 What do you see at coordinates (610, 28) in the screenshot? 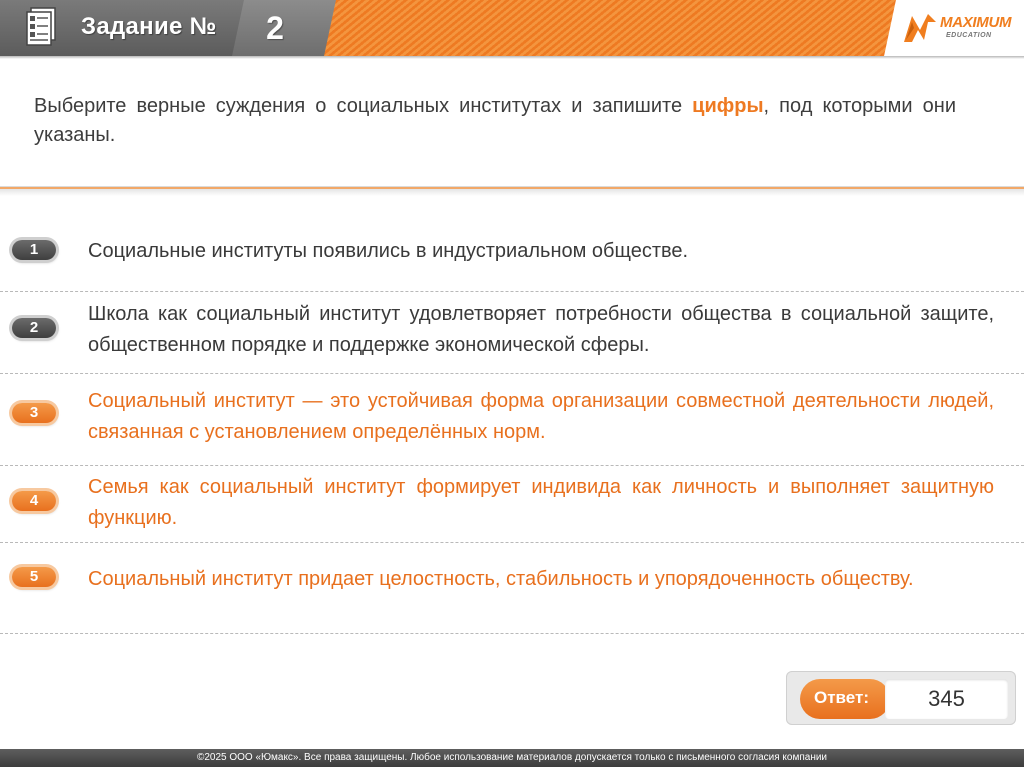
I see `header-orange-stripe` at bounding box center [610, 28].